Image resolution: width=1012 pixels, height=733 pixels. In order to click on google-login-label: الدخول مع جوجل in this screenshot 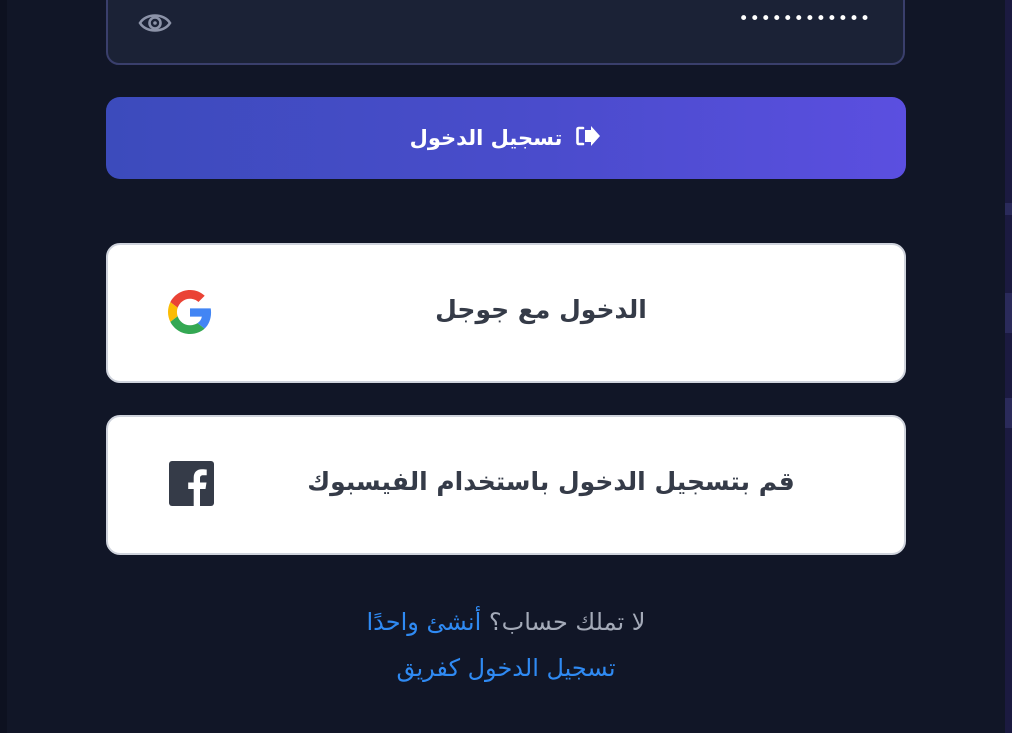, I will do `click(541, 309)`.